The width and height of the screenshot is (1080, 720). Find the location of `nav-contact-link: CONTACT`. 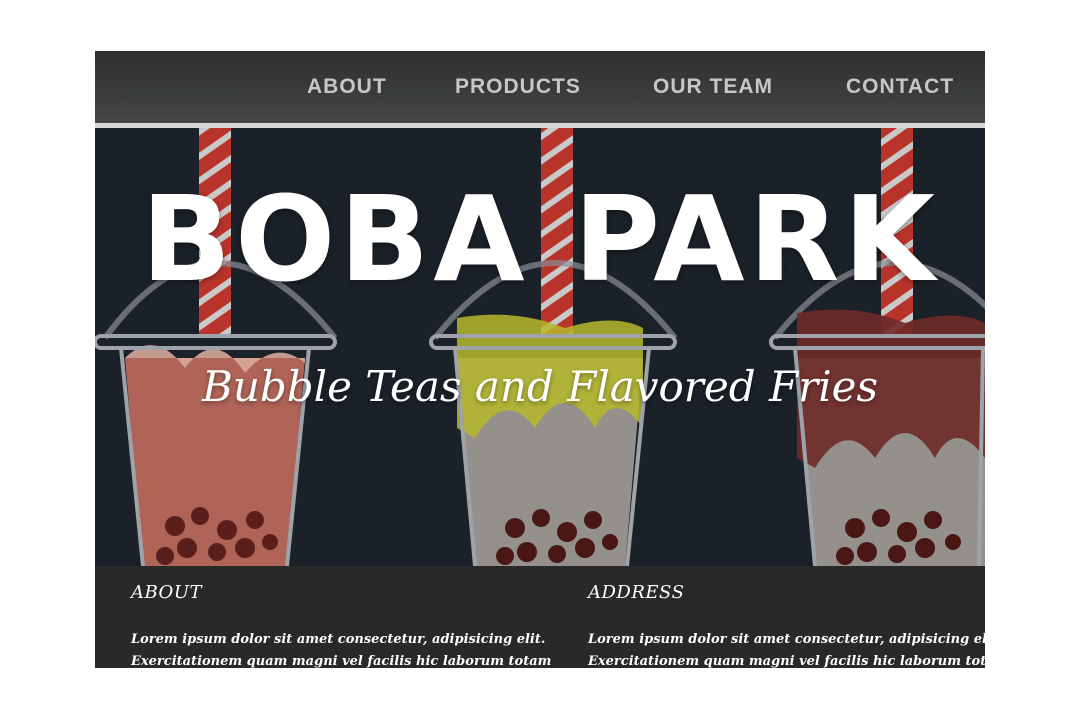

nav-contact-link: CONTACT is located at coordinates (900, 87).